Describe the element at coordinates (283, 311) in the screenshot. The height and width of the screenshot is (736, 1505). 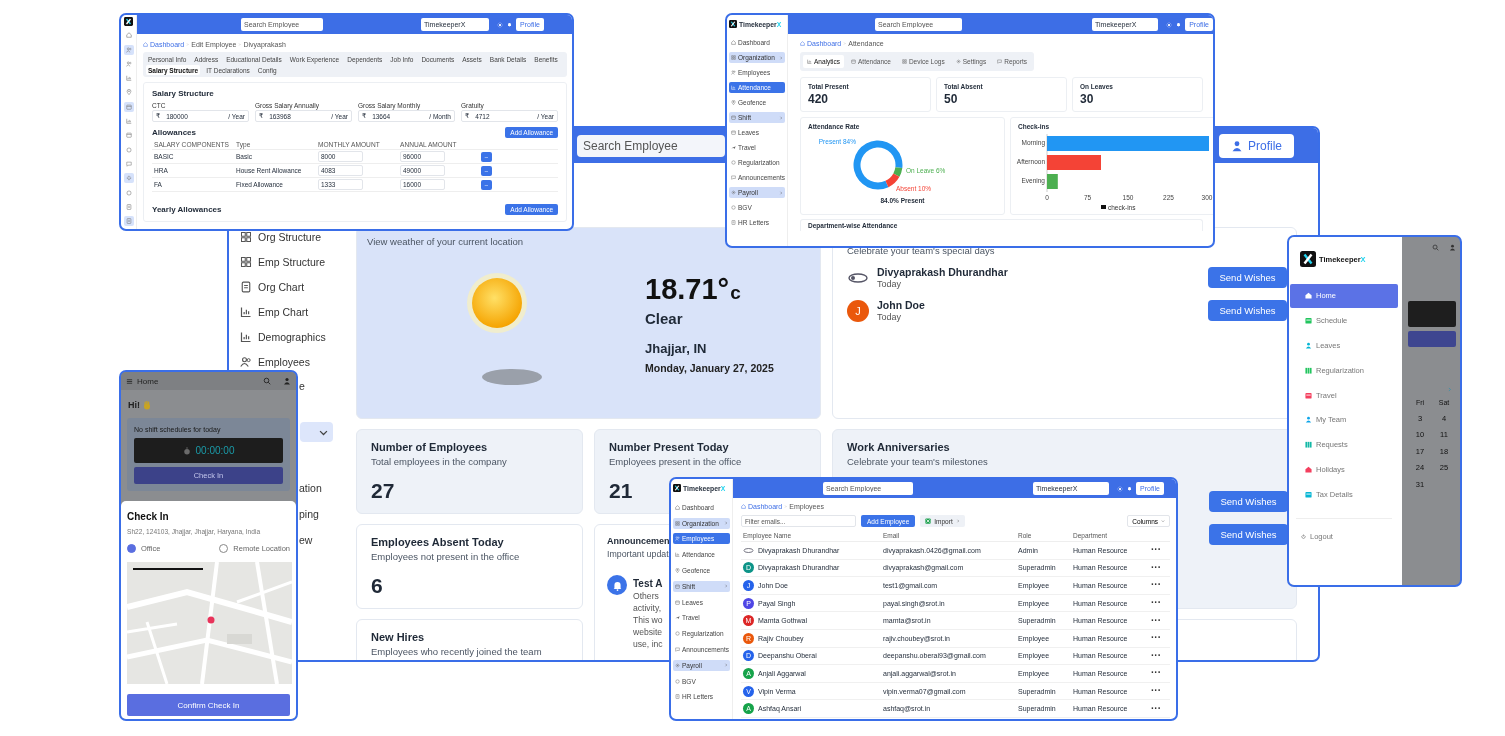
I see `sidebar-item: Emp Chart` at that location.